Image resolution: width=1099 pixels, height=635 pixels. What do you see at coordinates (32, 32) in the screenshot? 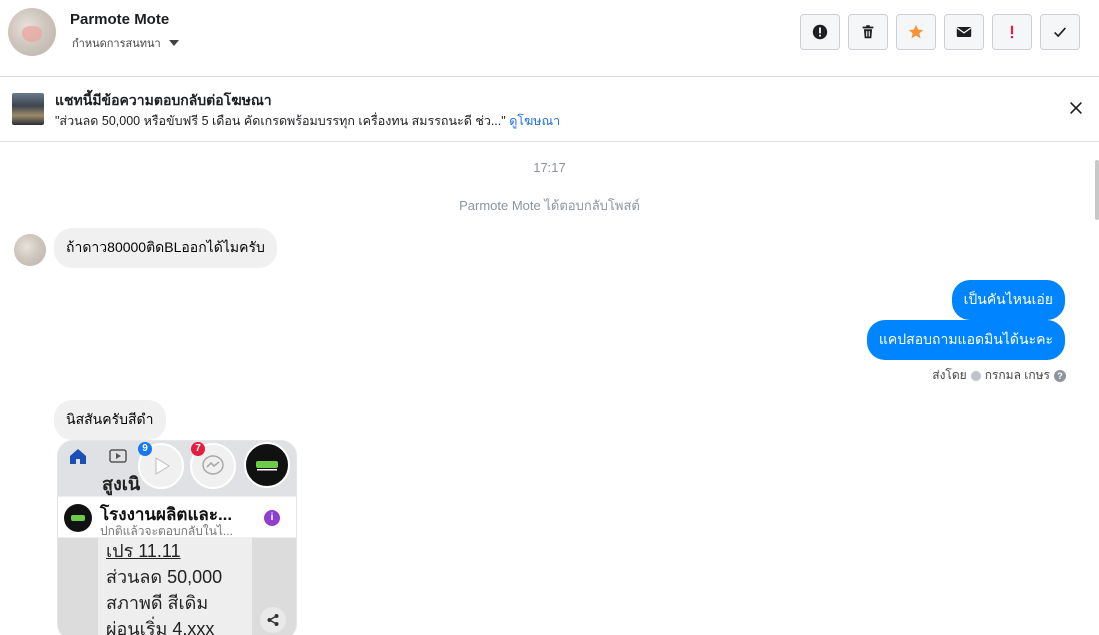
I see `contact-avatar` at bounding box center [32, 32].